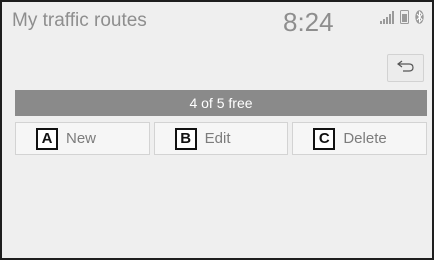  Describe the element at coordinates (79, 20) in the screenshot. I see `page-title: My traffic routes` at that location.